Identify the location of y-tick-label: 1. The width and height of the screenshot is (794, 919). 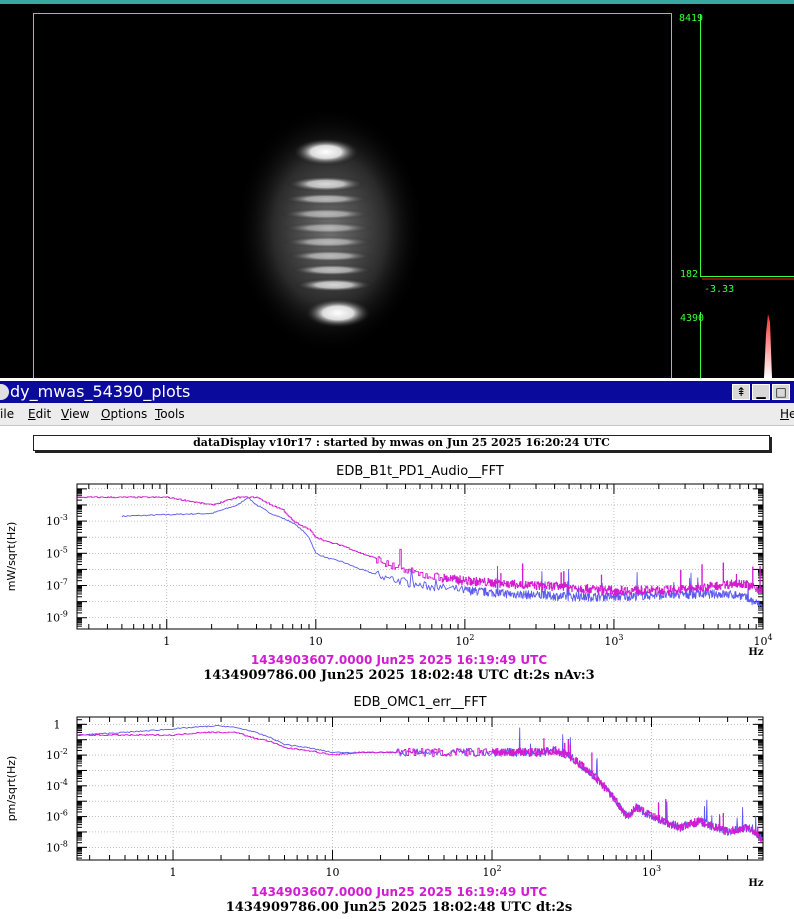
(57, 724).